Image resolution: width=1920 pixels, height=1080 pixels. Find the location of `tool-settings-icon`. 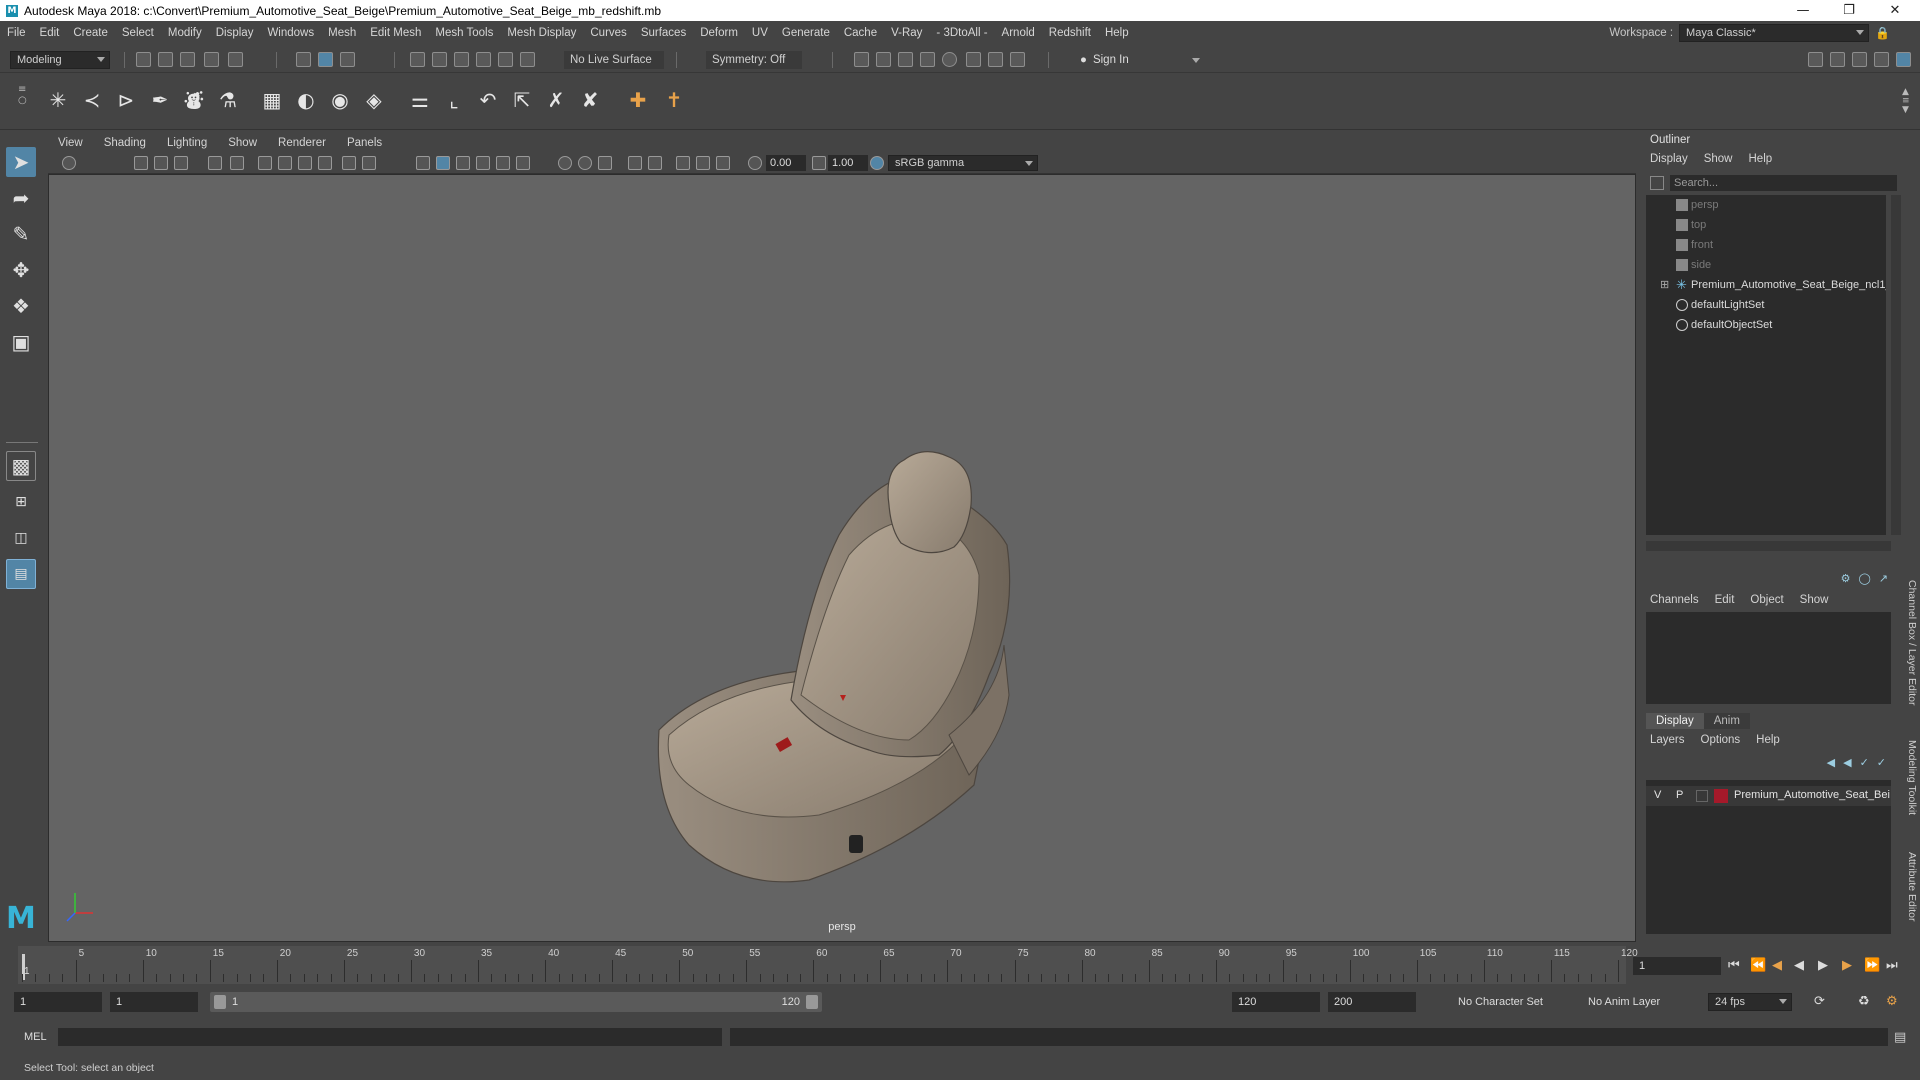

tool-settings-icon is located at coordinates (1859, 59).